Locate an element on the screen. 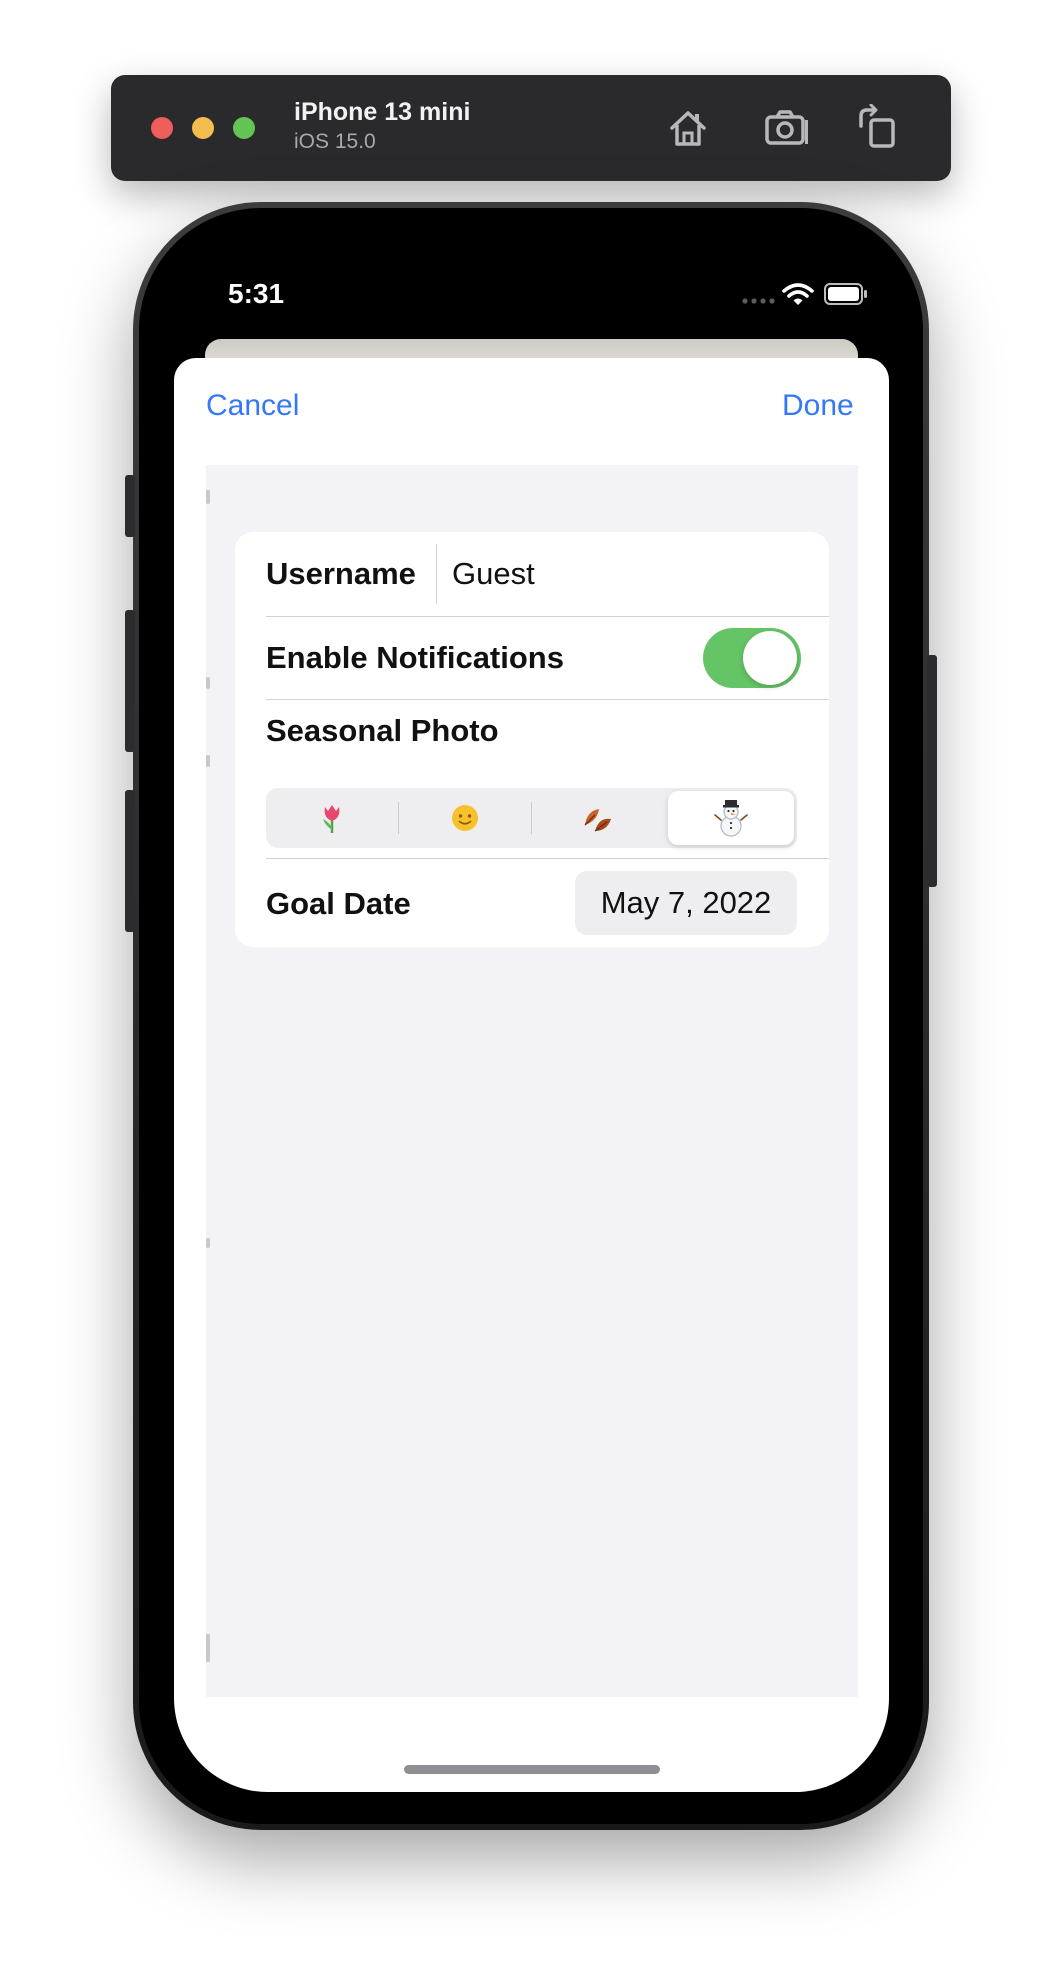 The height and width of the screenshot is (1984, 1062). wifi-icon is located at coordinates (798, 294).